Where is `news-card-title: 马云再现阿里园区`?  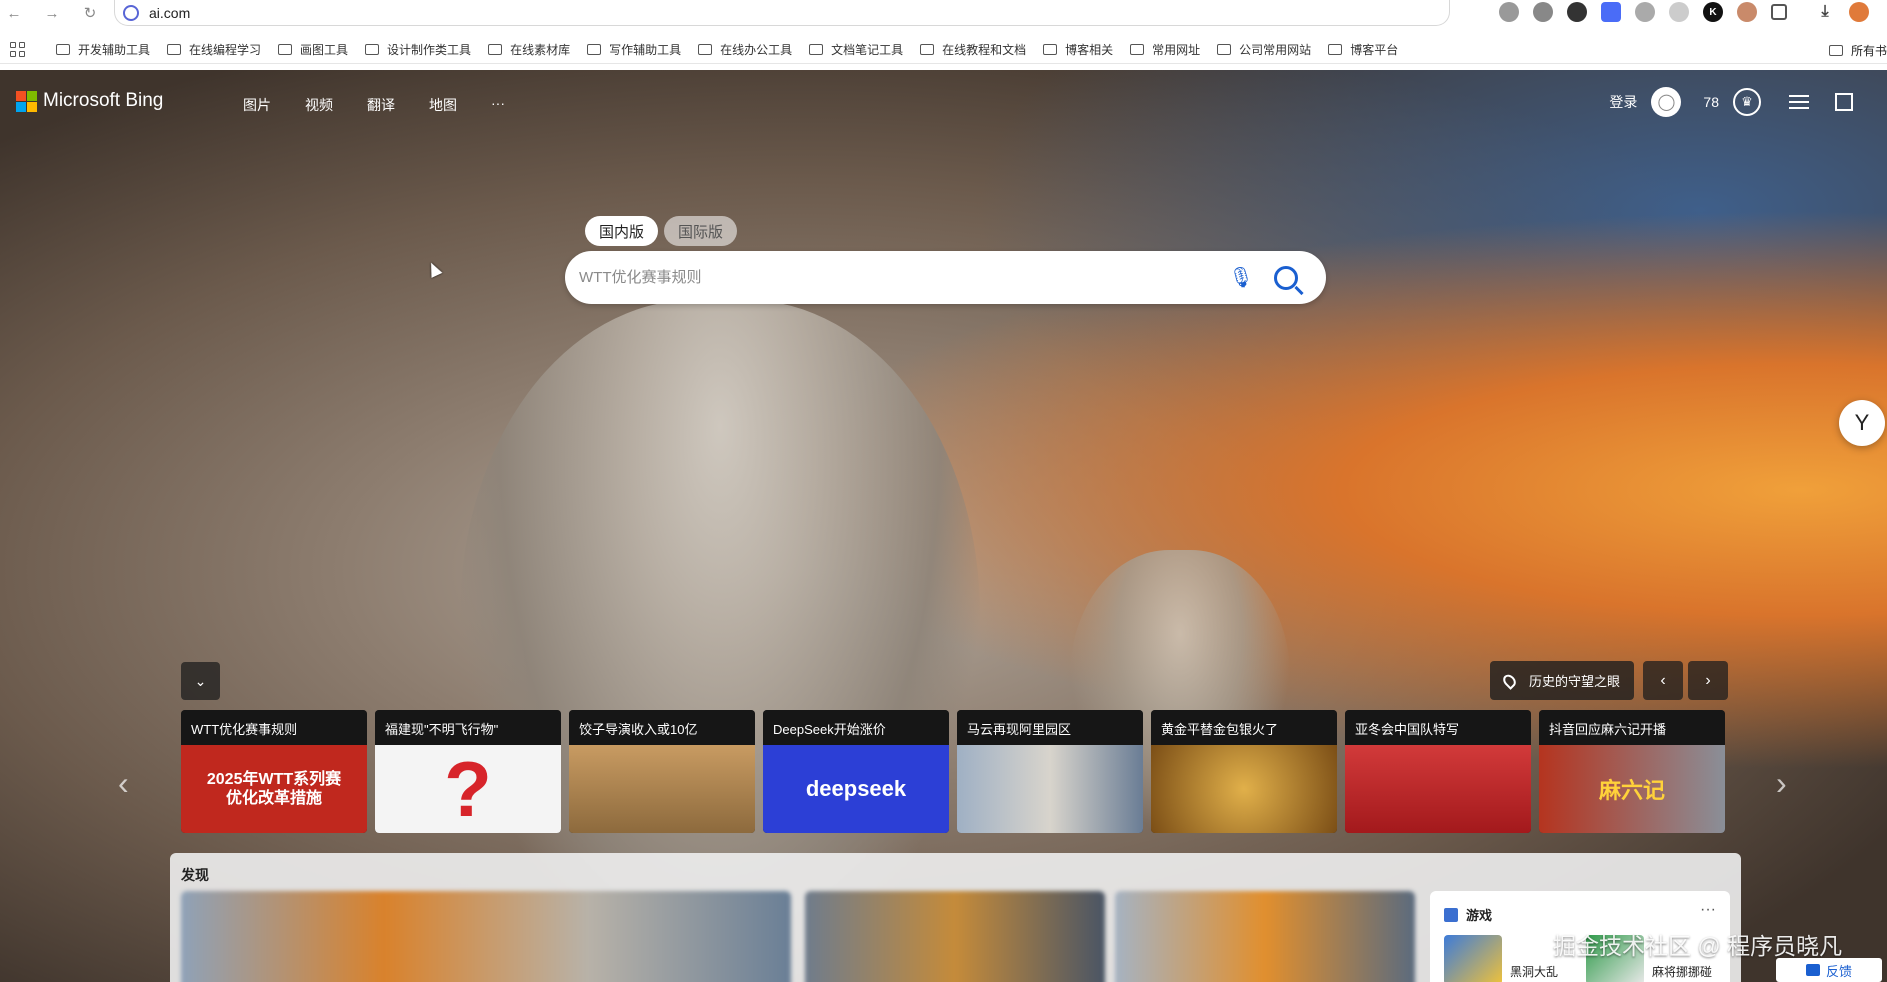
news-card-title: 马云再现阿里园区 is located at coordinates (1050, 727).